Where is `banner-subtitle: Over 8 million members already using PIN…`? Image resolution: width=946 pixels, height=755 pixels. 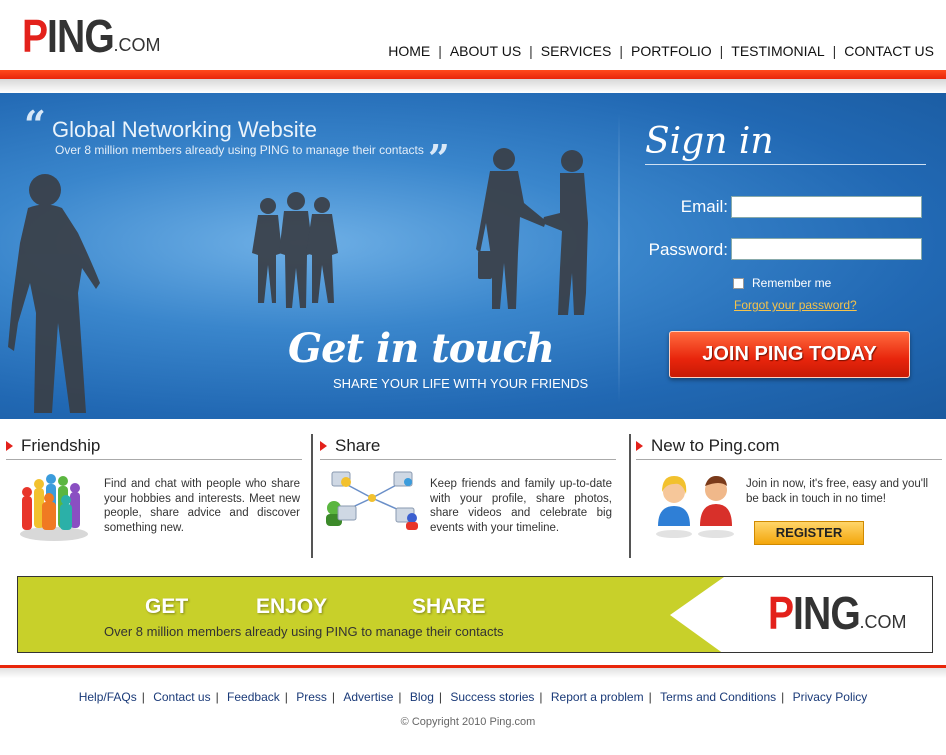
banner-subtitle: Over 8 million members already using PIN… is located at coordinates (239, 150).